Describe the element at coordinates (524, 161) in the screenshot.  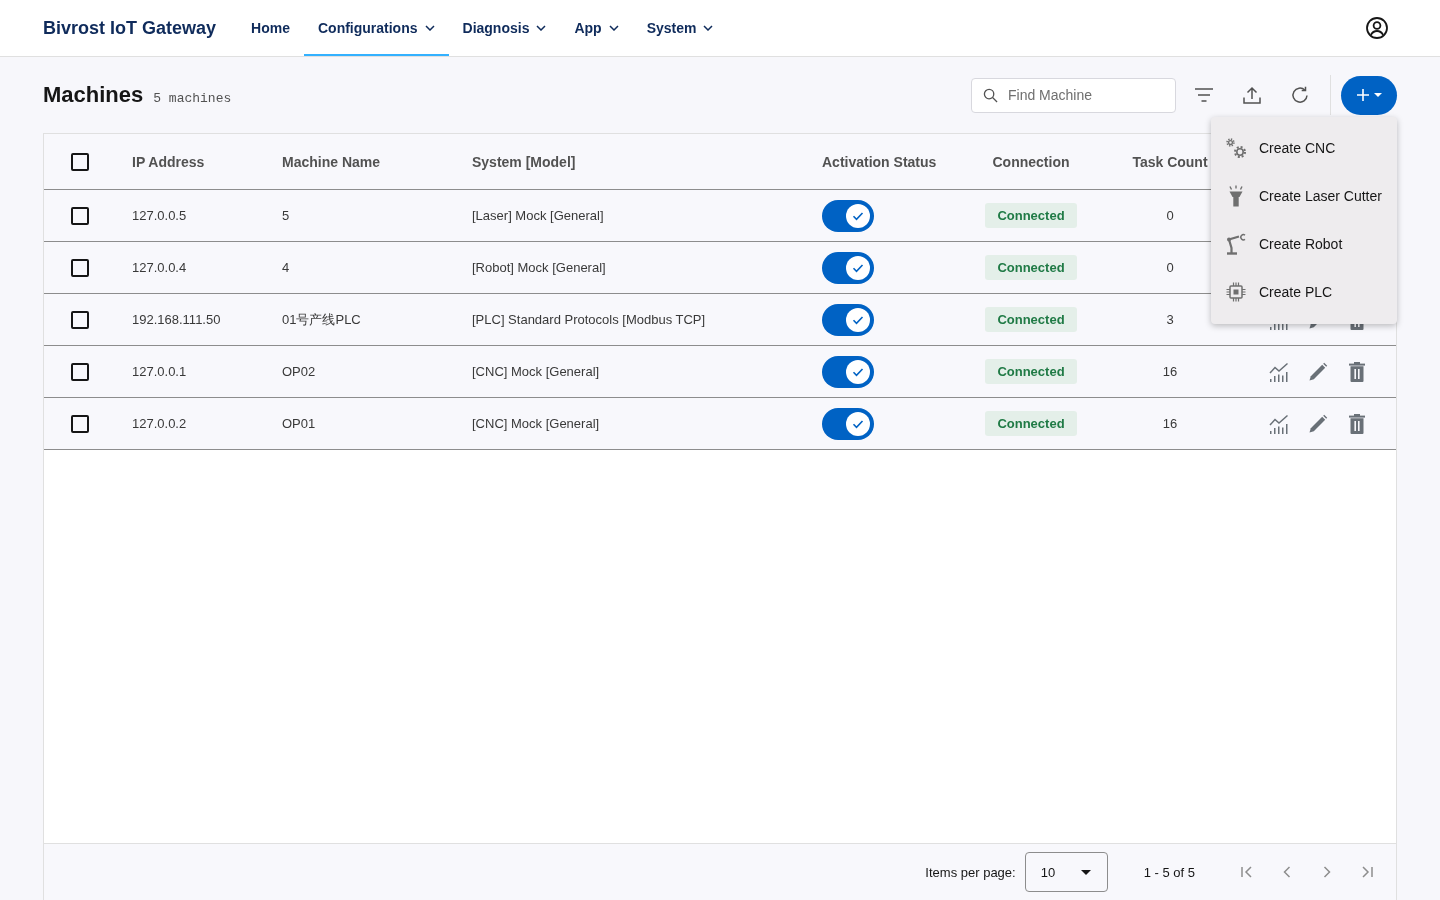
I see `column-header: System [Model]` at that location.